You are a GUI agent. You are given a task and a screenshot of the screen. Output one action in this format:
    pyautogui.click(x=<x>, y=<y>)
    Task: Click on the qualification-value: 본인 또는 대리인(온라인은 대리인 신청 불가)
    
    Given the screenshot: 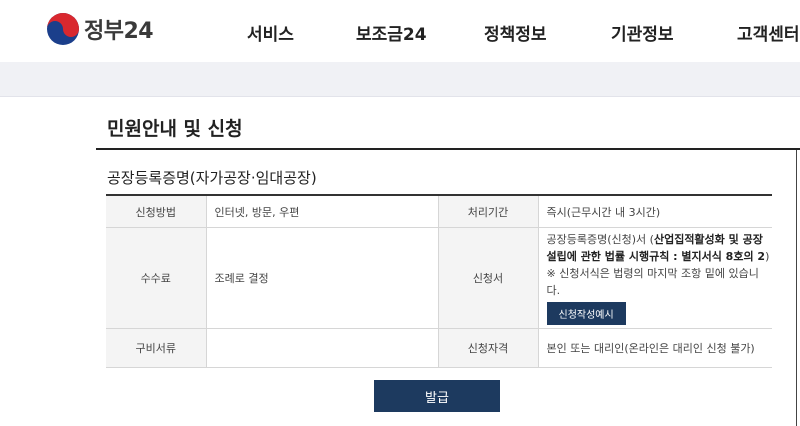 What is the action you would take?
    pyautogui.click(x=654, y=348)
    